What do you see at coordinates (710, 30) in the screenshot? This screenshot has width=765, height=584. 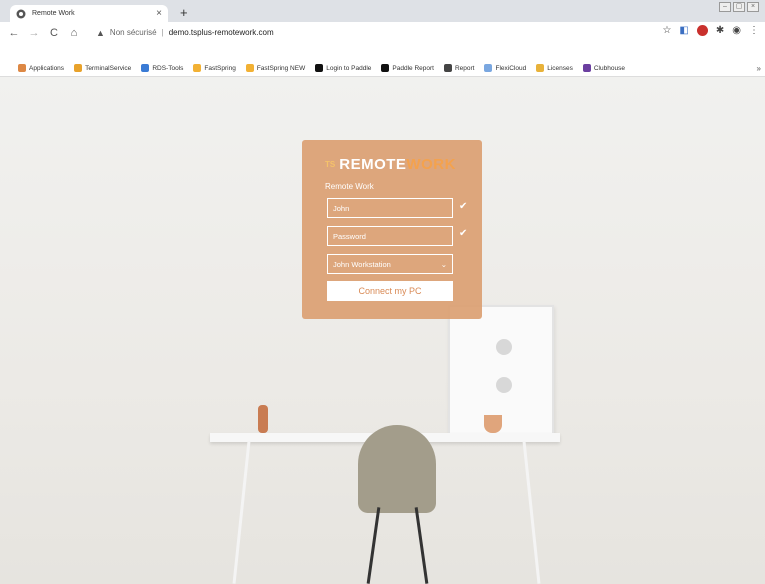 I see `toolbar-actions: ☆ ◧ ✱ ◉ ⋮` at bounding box center [710, 30].